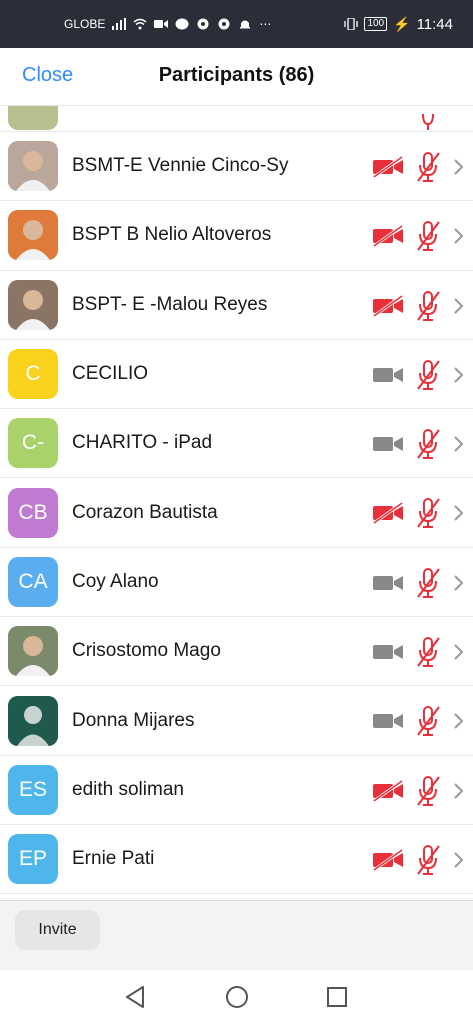 The image size is (473, 1024). I want to click on invite-button: Invite, so click(57, 930).